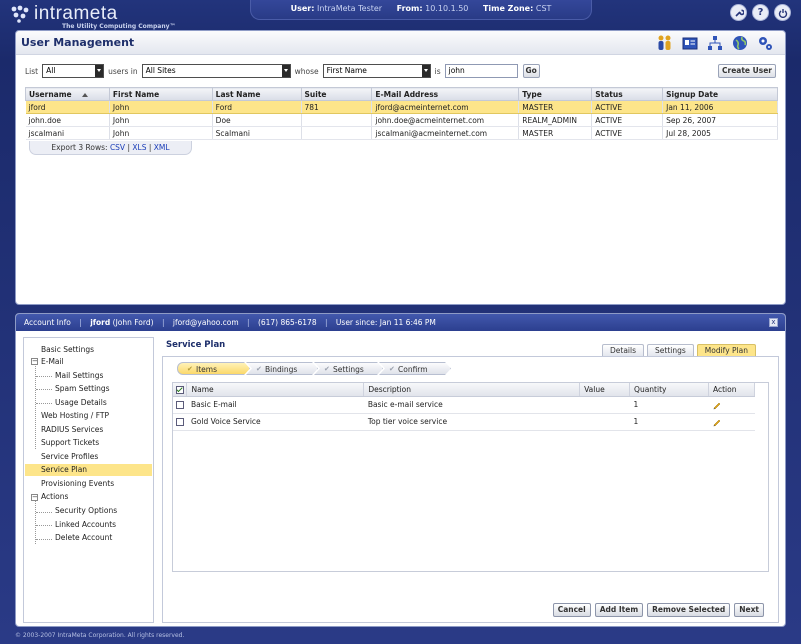  I want to click on page-title: User Management, so click(78, 42).